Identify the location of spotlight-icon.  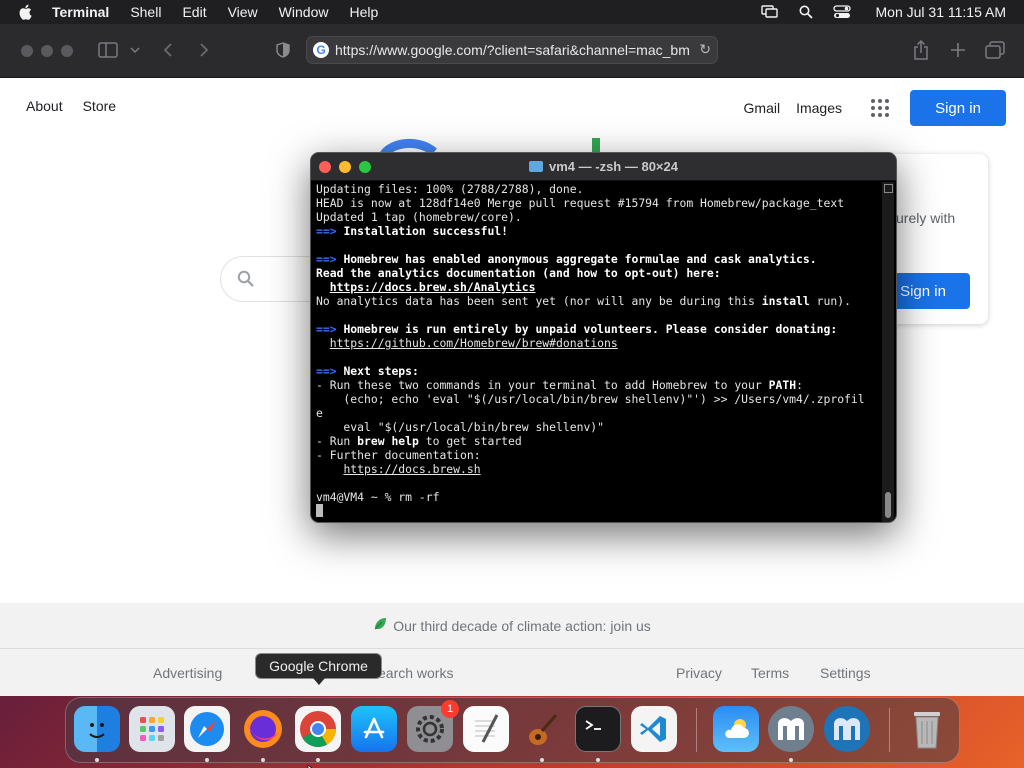
(806, 12).